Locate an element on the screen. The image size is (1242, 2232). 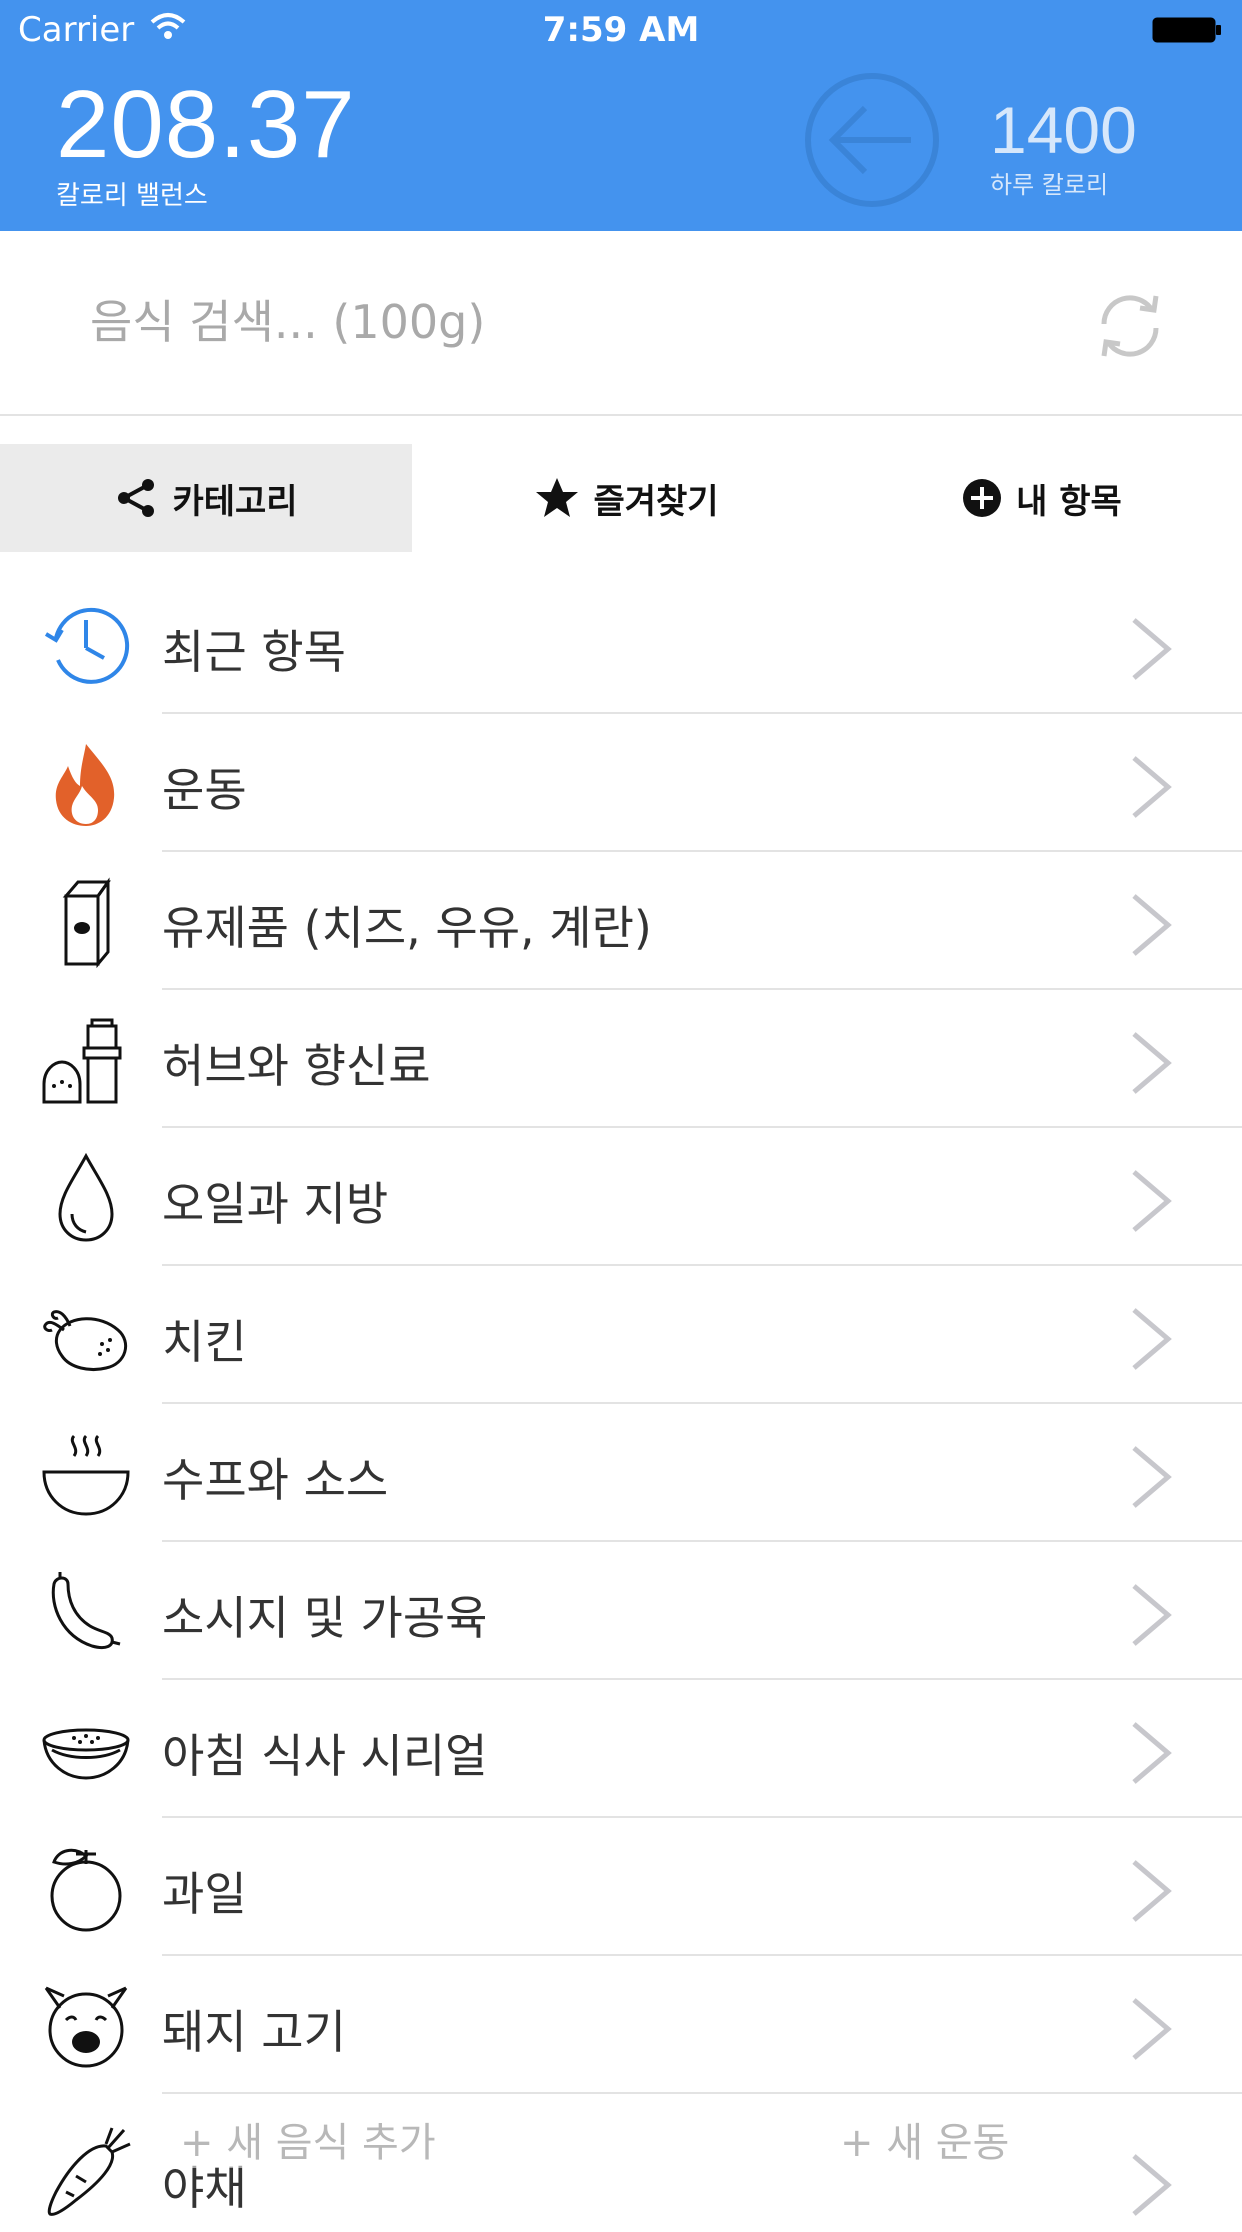
list-item: 소시지 및 가공육 is located at coordinates (621, 1611).